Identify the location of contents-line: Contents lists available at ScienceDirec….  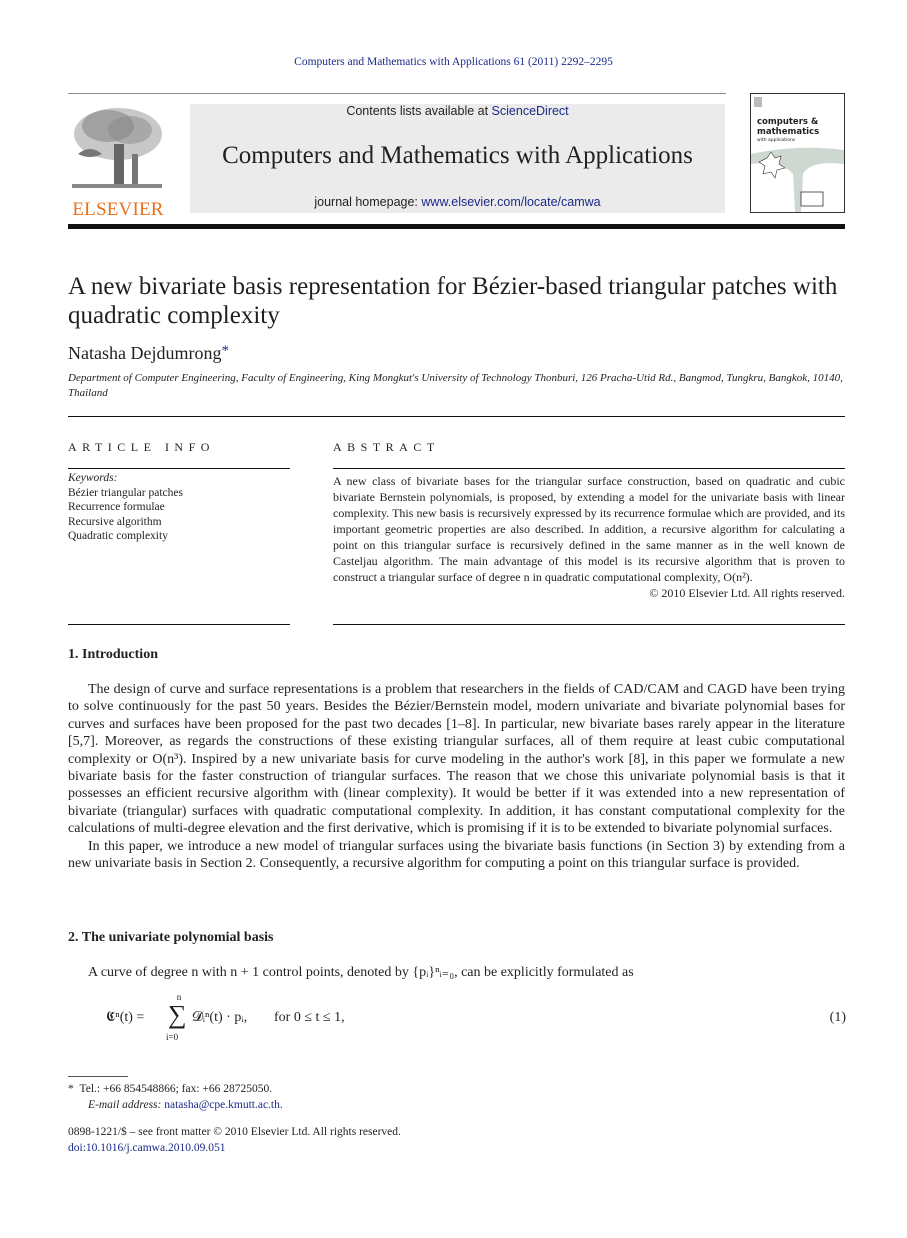
(457, 111).